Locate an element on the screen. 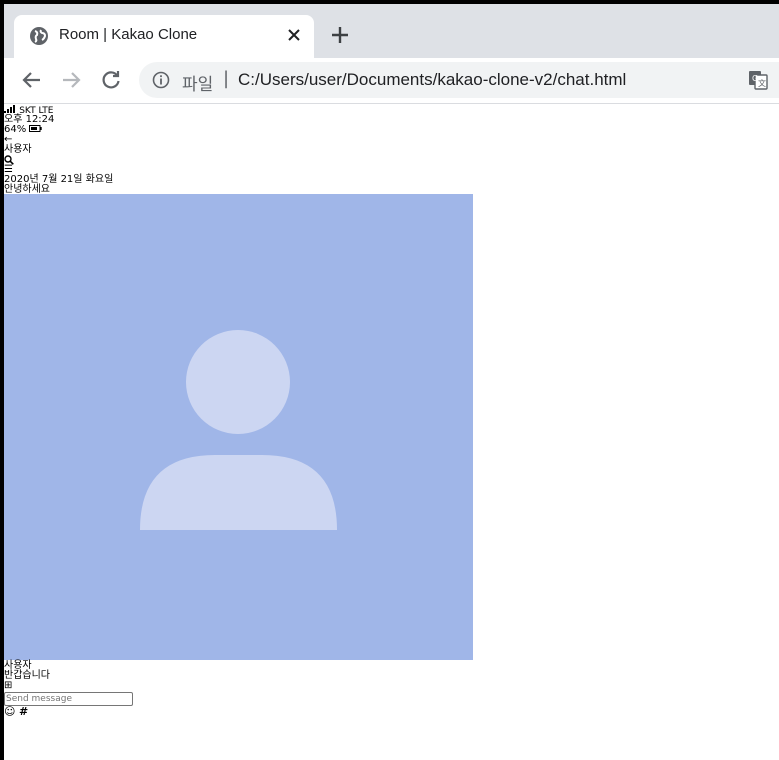 This screenshot has width=779, height=760. forward-arrow-icon is located at coordinates (71, 80).